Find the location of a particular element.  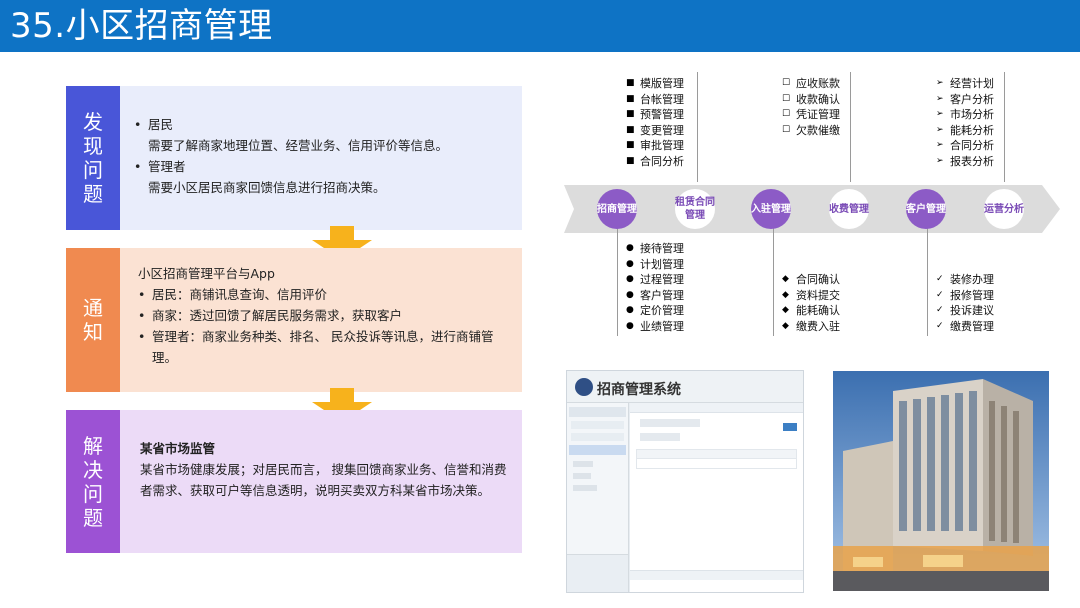

flow-node-lease: 租赁合同管理 is located at coordinates (695, 209).